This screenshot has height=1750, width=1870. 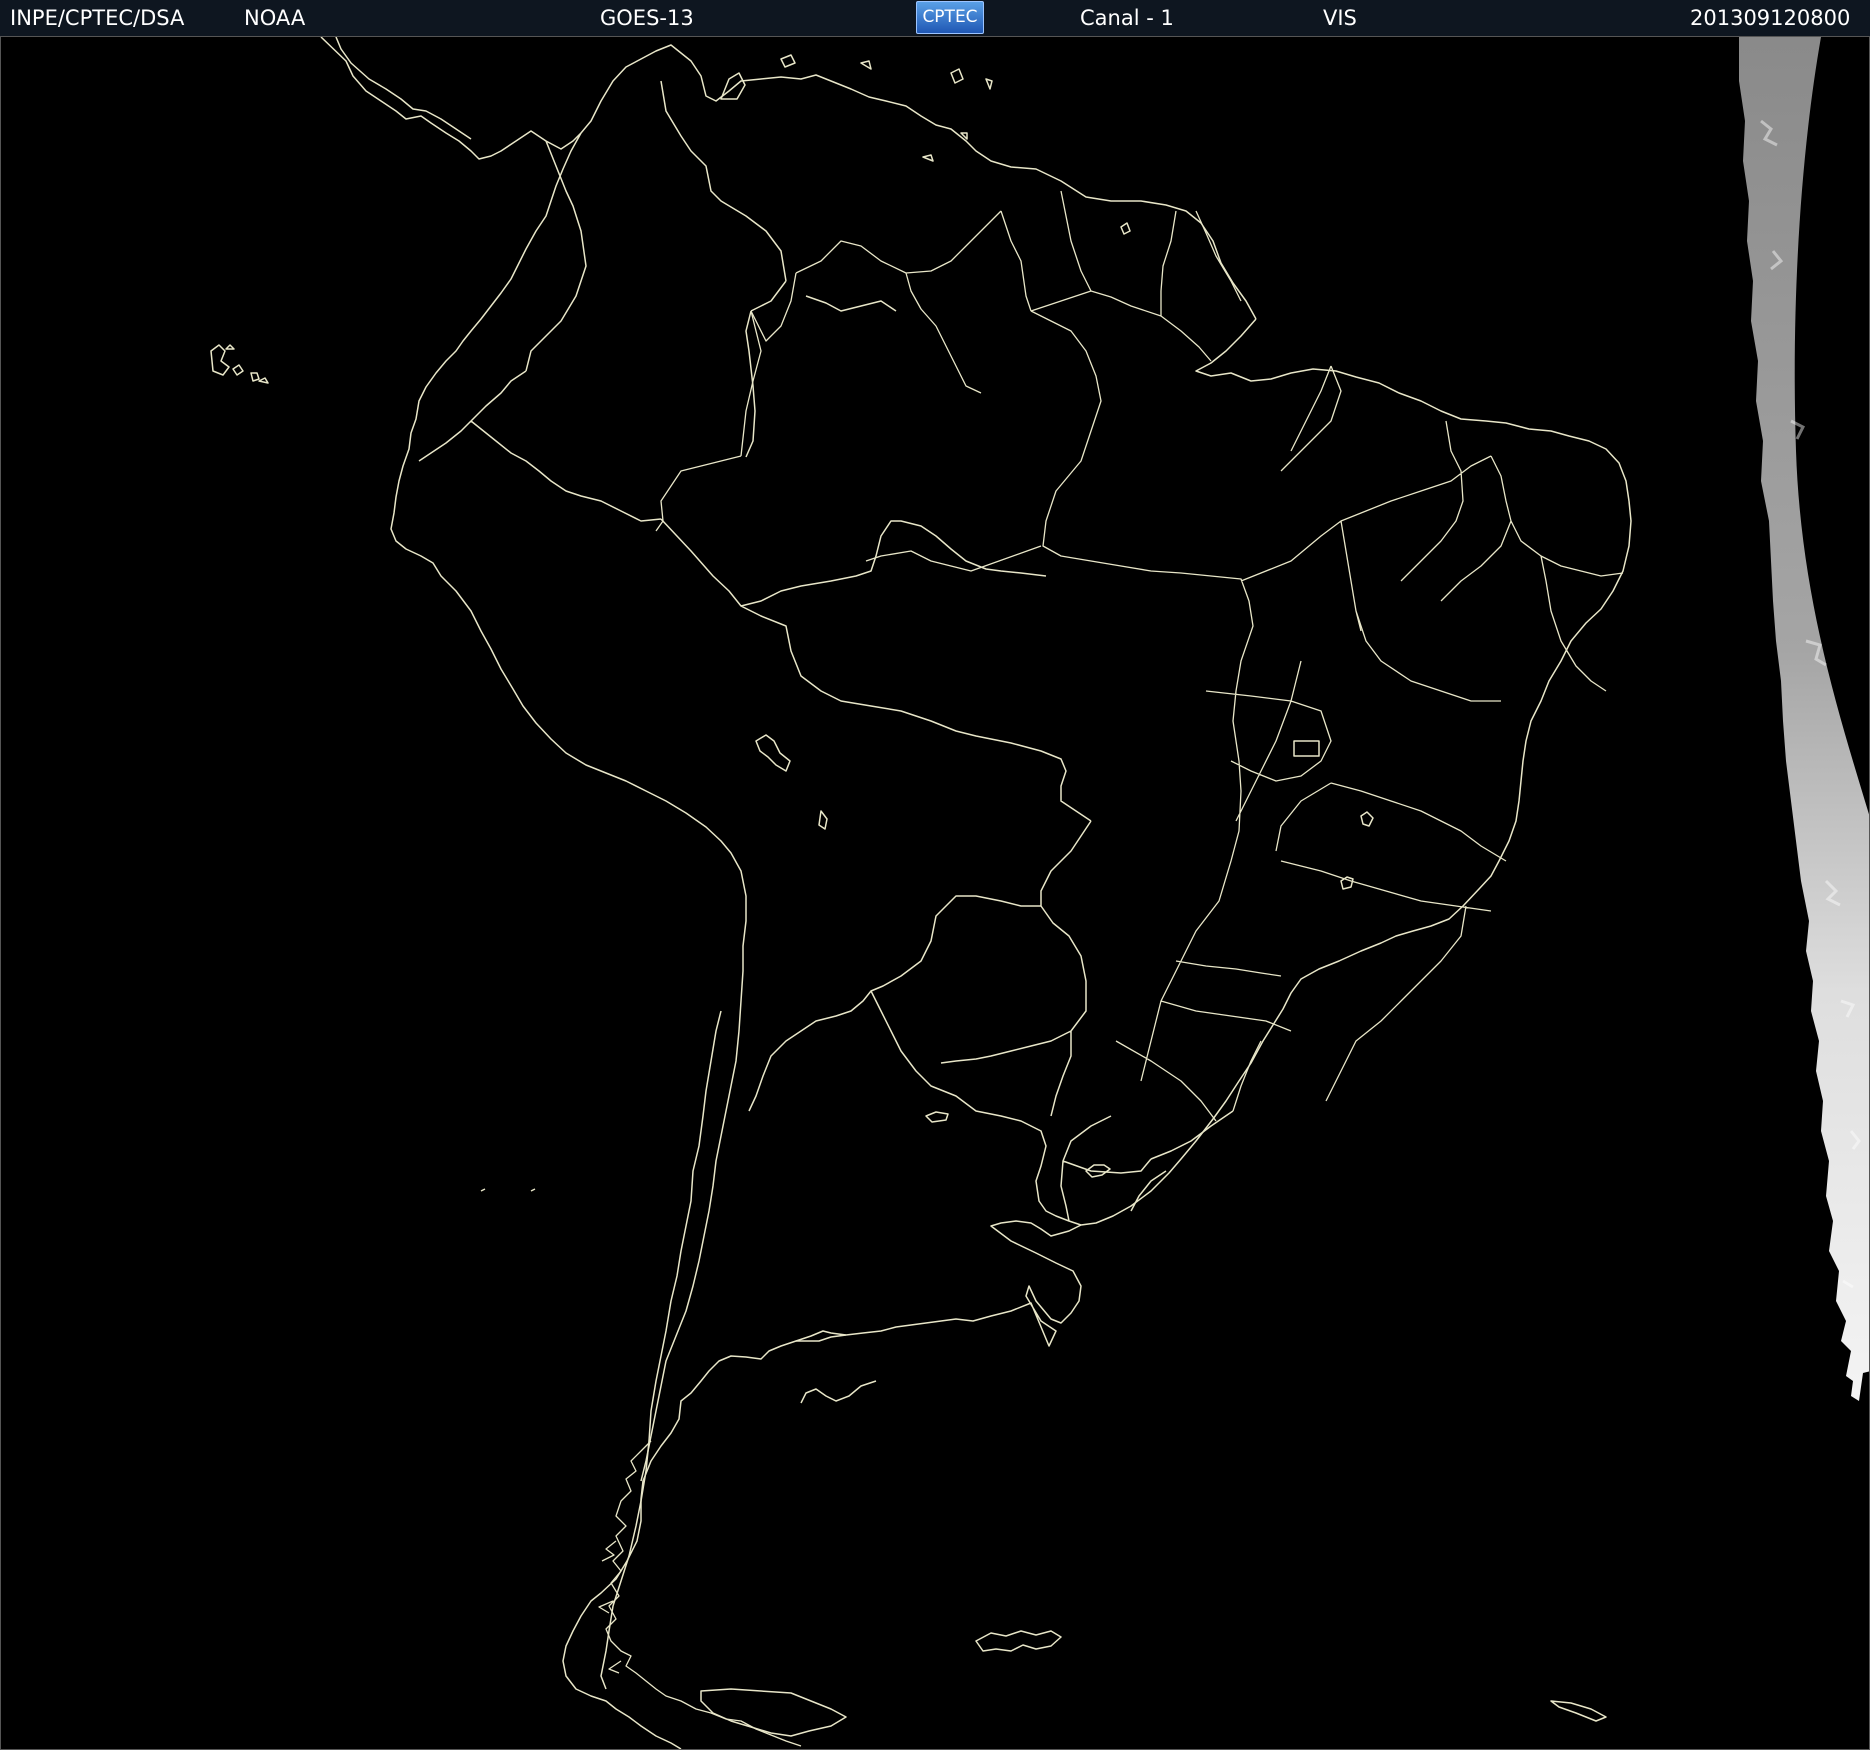 What do you see at coordinates (1306, 748) in the screenshot?
I see `federal-district` at bounding box center [1306, 748].